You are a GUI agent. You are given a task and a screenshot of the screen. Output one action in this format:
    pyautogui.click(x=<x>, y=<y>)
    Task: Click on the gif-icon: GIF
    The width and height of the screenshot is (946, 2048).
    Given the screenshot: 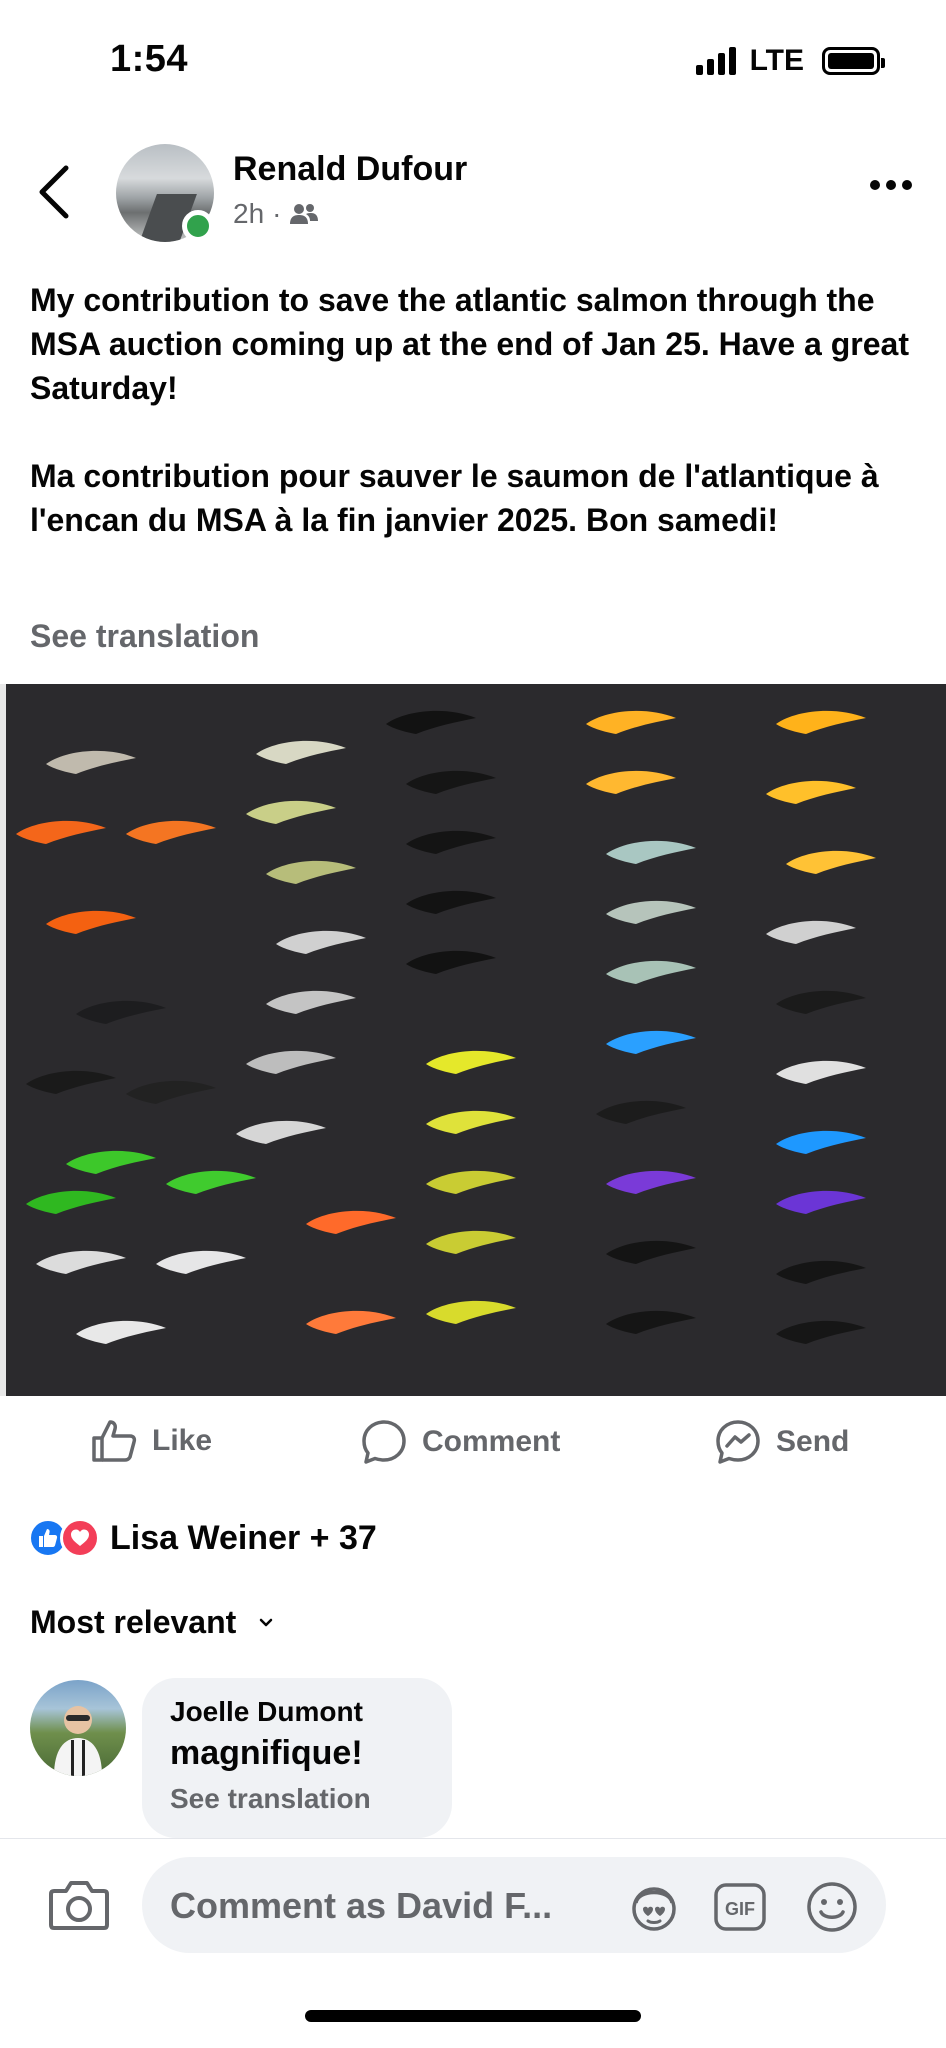 What is the action you would take?
    pyautogui.click(x=740, y=1907)
    